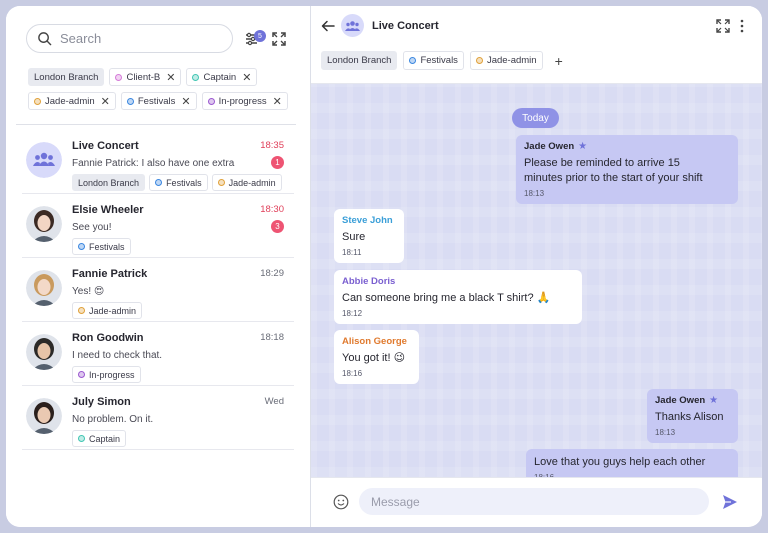 The width and height of the screenshot is (768, 533). I want to click on tag-label: In-progress, so click(242, 101).